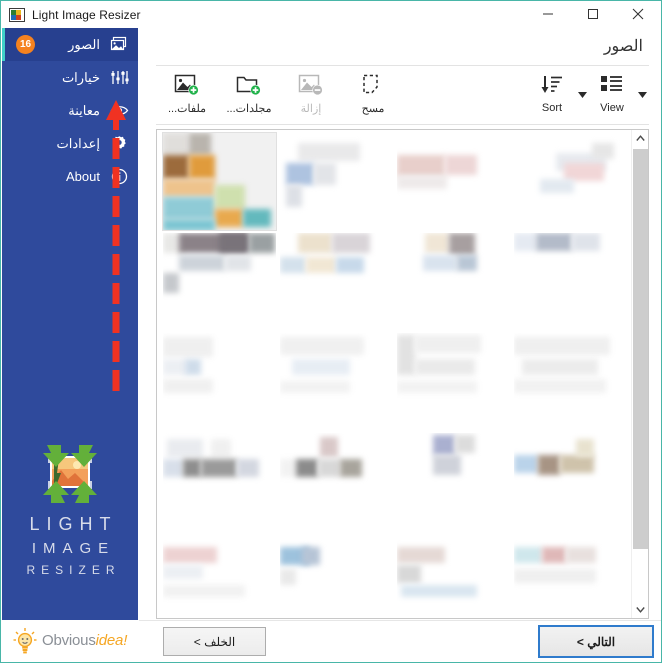 This screenshot has height=663, width=662. Describe the element at coordinates (640, 138) in the screenshot. I see `scroll-up-arrow-icon` at that location.